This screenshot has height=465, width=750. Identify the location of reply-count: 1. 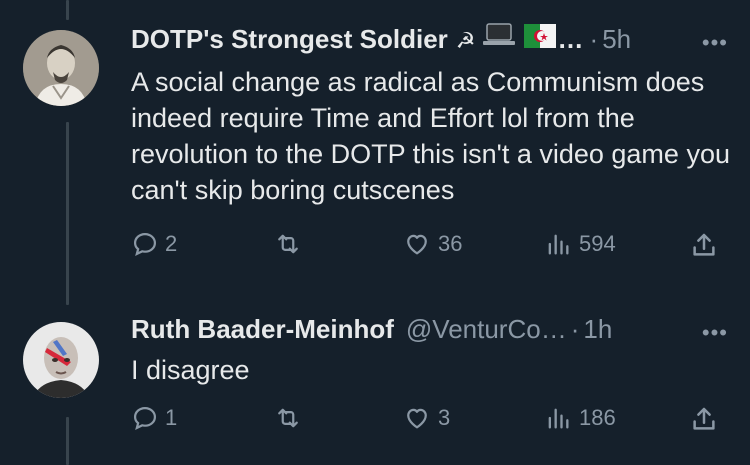
(171, 417).